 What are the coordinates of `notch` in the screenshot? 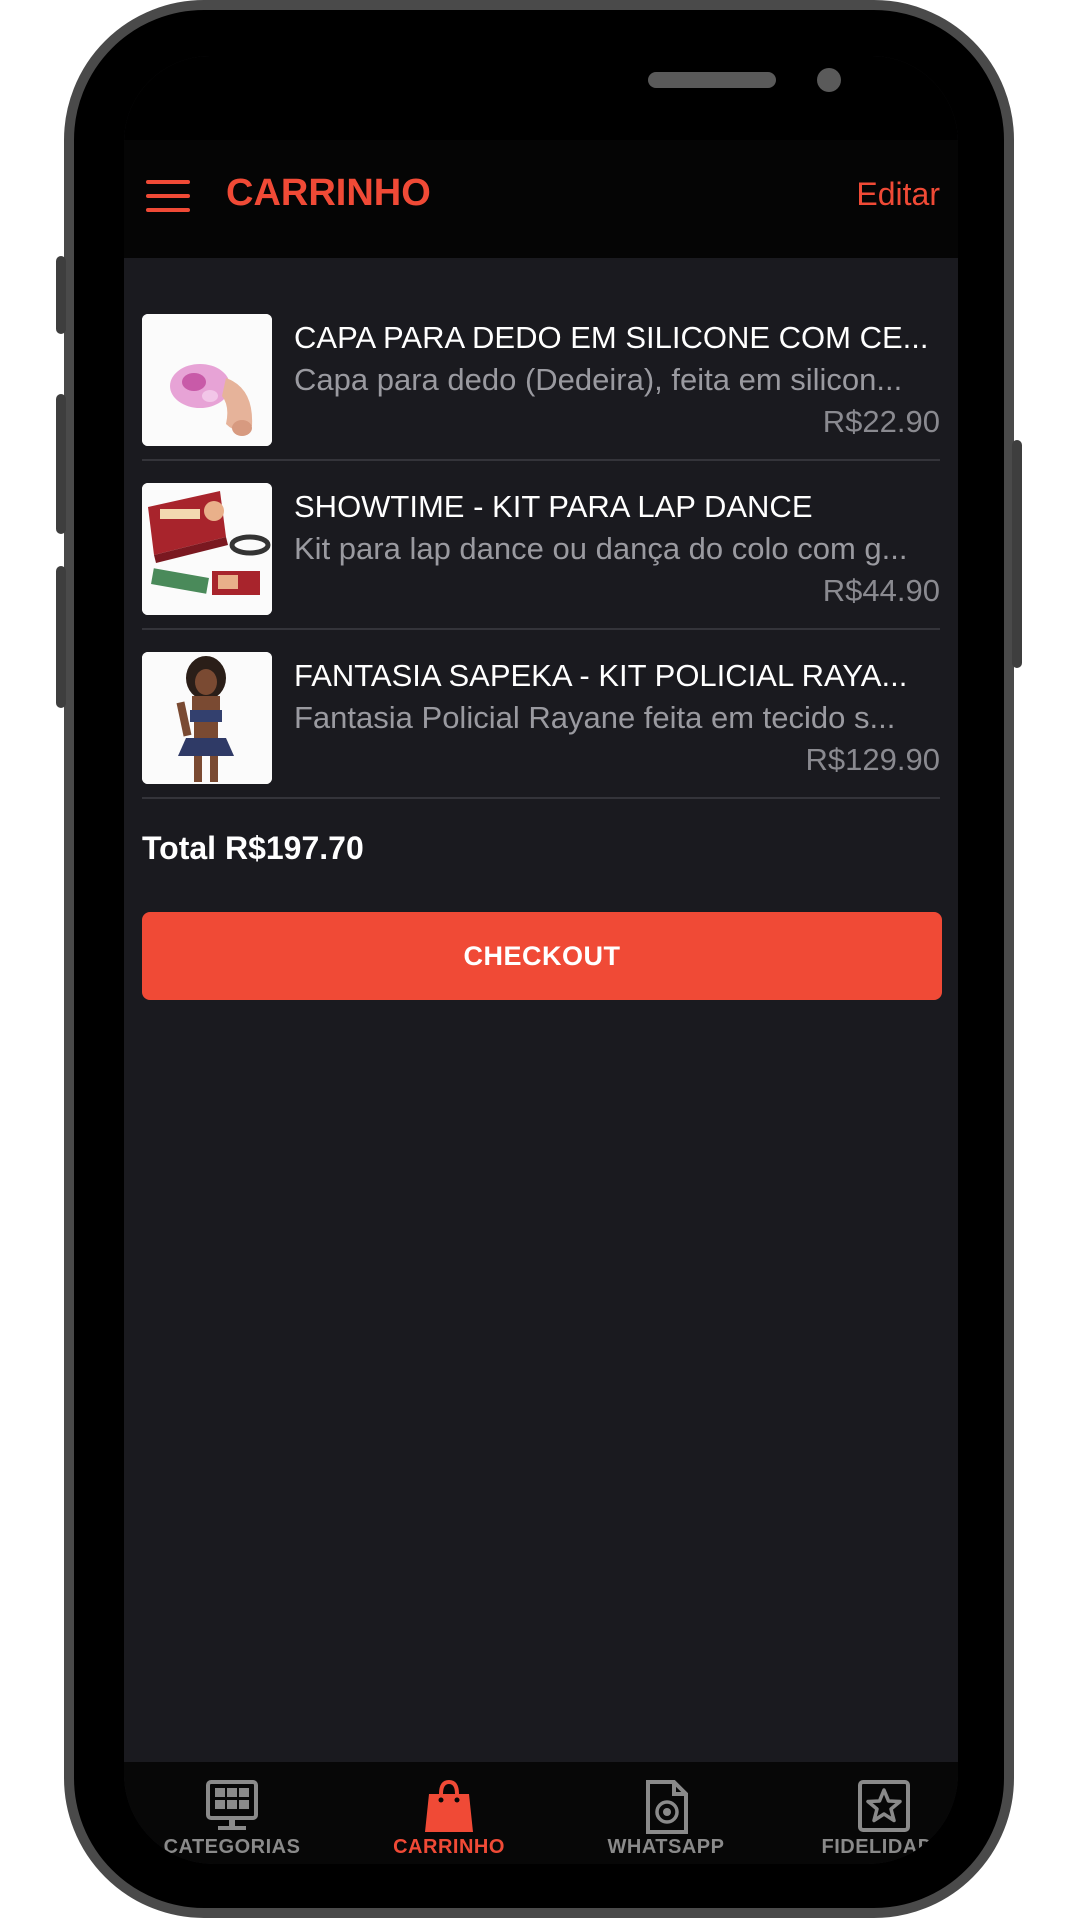 It's located at (572, 89).